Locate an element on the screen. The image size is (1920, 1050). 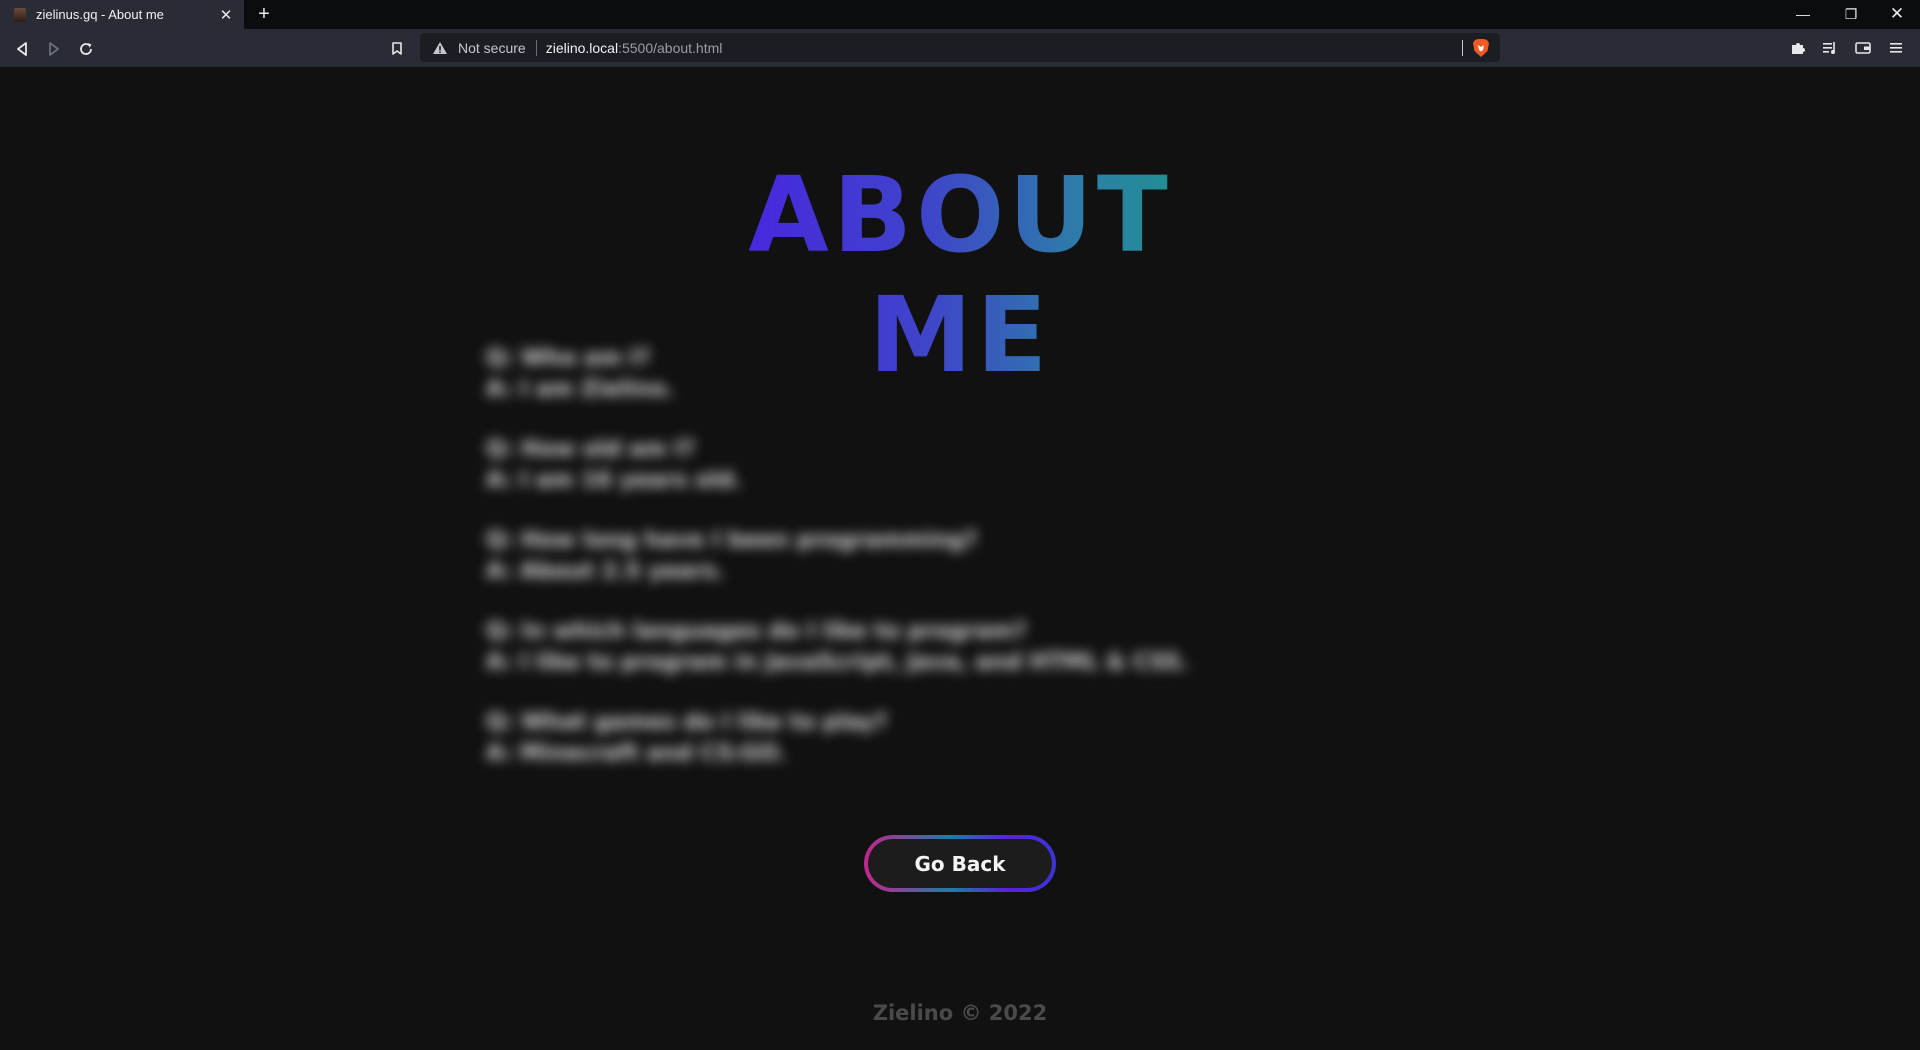
site-favicon-icon is located at coordinates (20, 14).